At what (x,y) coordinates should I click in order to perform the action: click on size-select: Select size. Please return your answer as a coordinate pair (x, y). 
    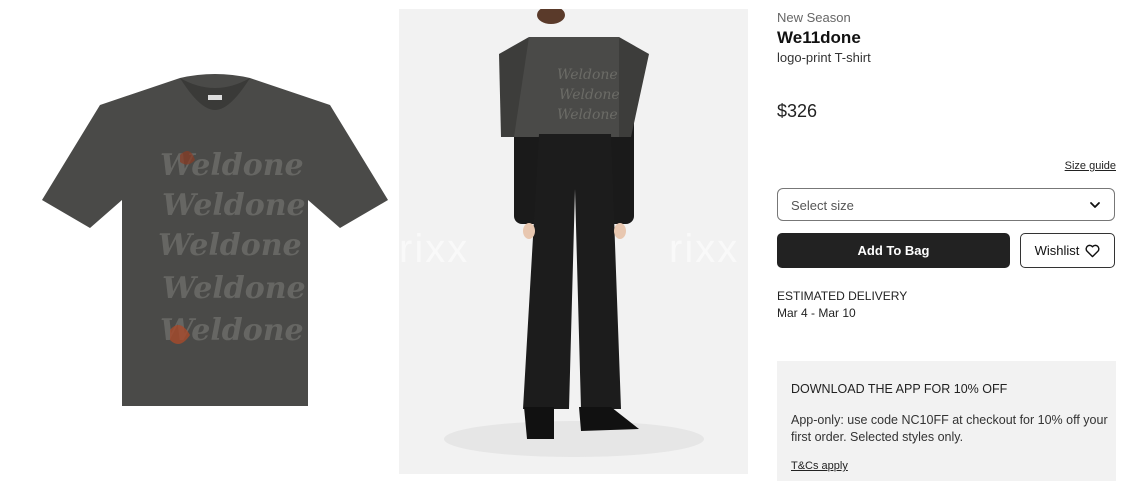
    Looking at the image, I should click on (946, 204).